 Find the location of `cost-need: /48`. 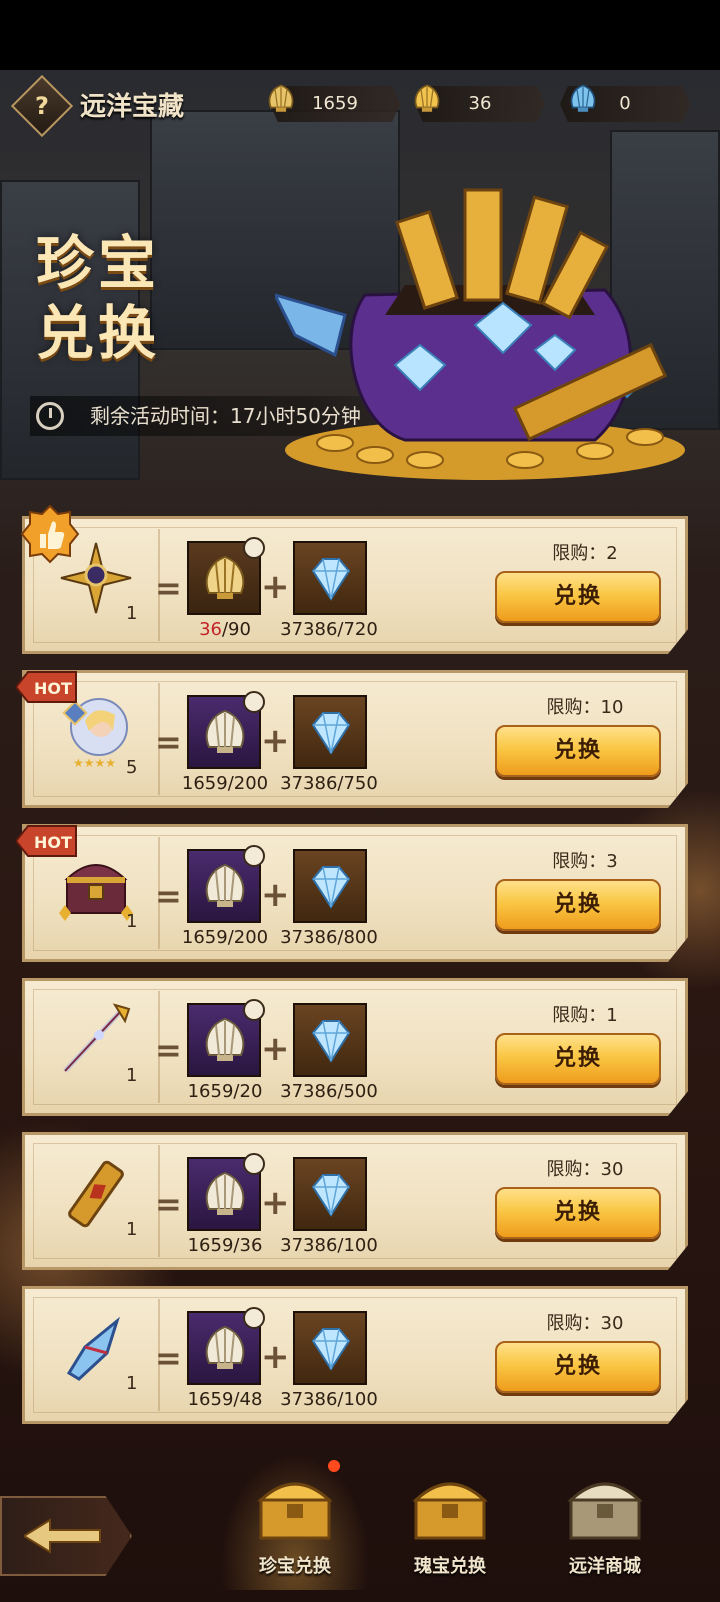

cost-need: /48 is located at coordinates (248, 1399).